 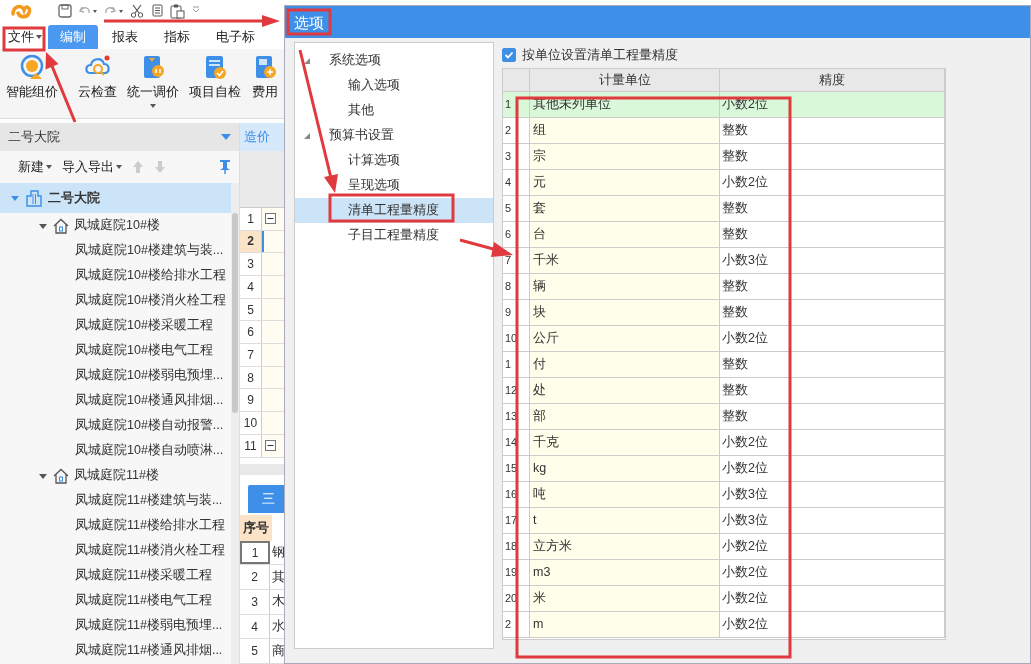 I want to click on tree-item: 凤城庭院11#楼采暖工程, so click(x=115, y=575).